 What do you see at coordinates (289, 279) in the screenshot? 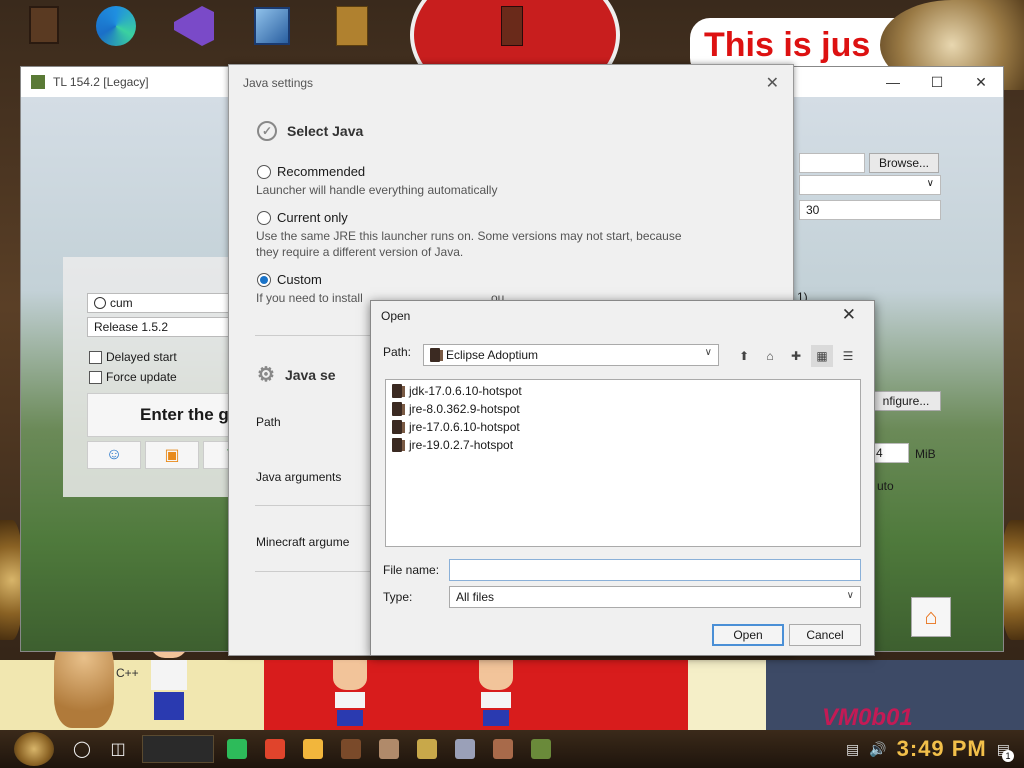
I see `radio-custom: Custom` at bounding box center [289, 279].